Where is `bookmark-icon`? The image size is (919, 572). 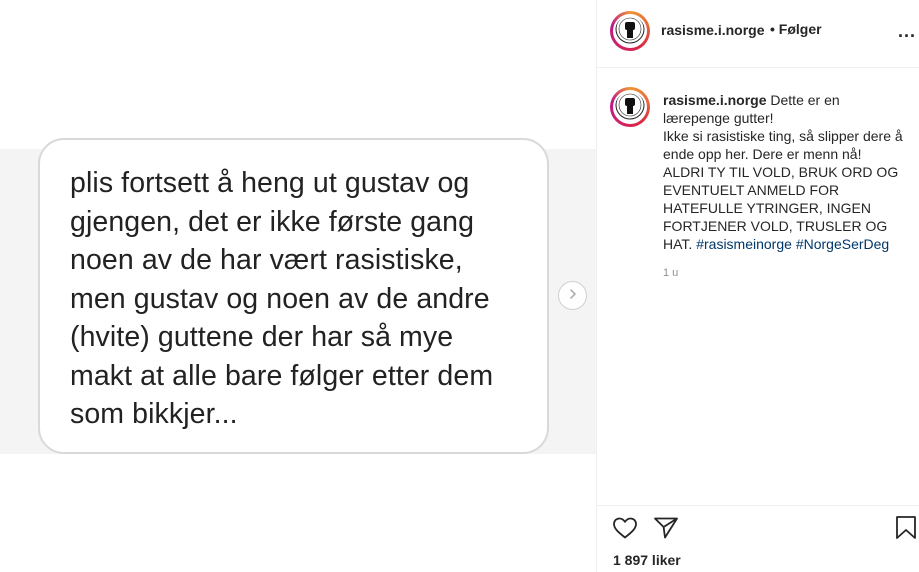
bookmark-icon is located at coordinates (906, 530).